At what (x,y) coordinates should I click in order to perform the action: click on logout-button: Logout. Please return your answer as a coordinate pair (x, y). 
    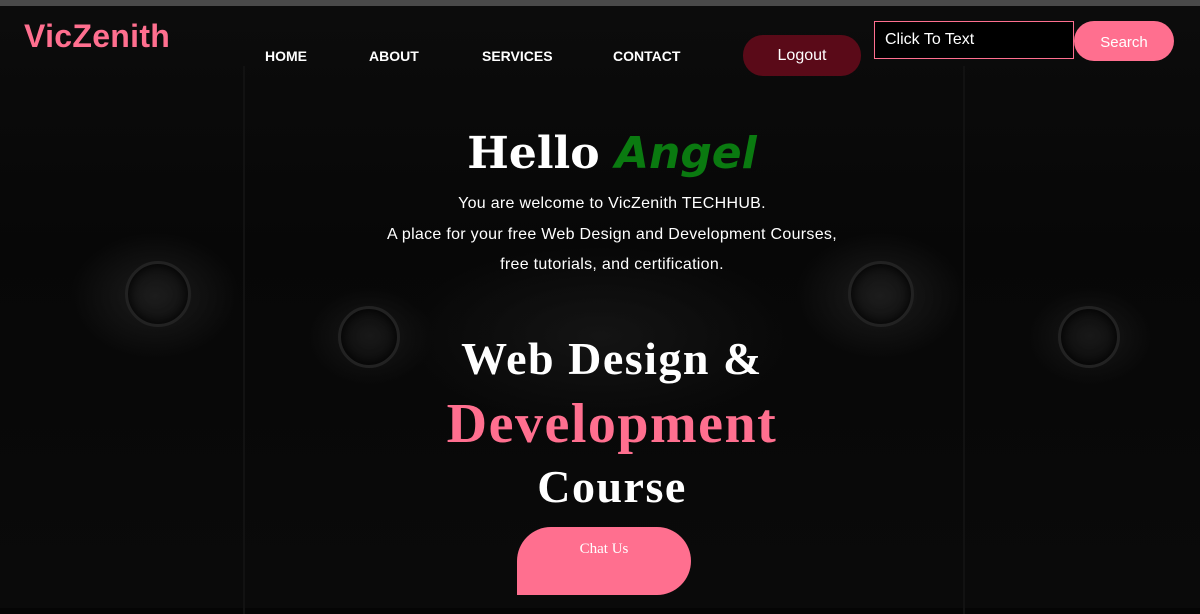
    Looking at the image, I should click on (802, 55).